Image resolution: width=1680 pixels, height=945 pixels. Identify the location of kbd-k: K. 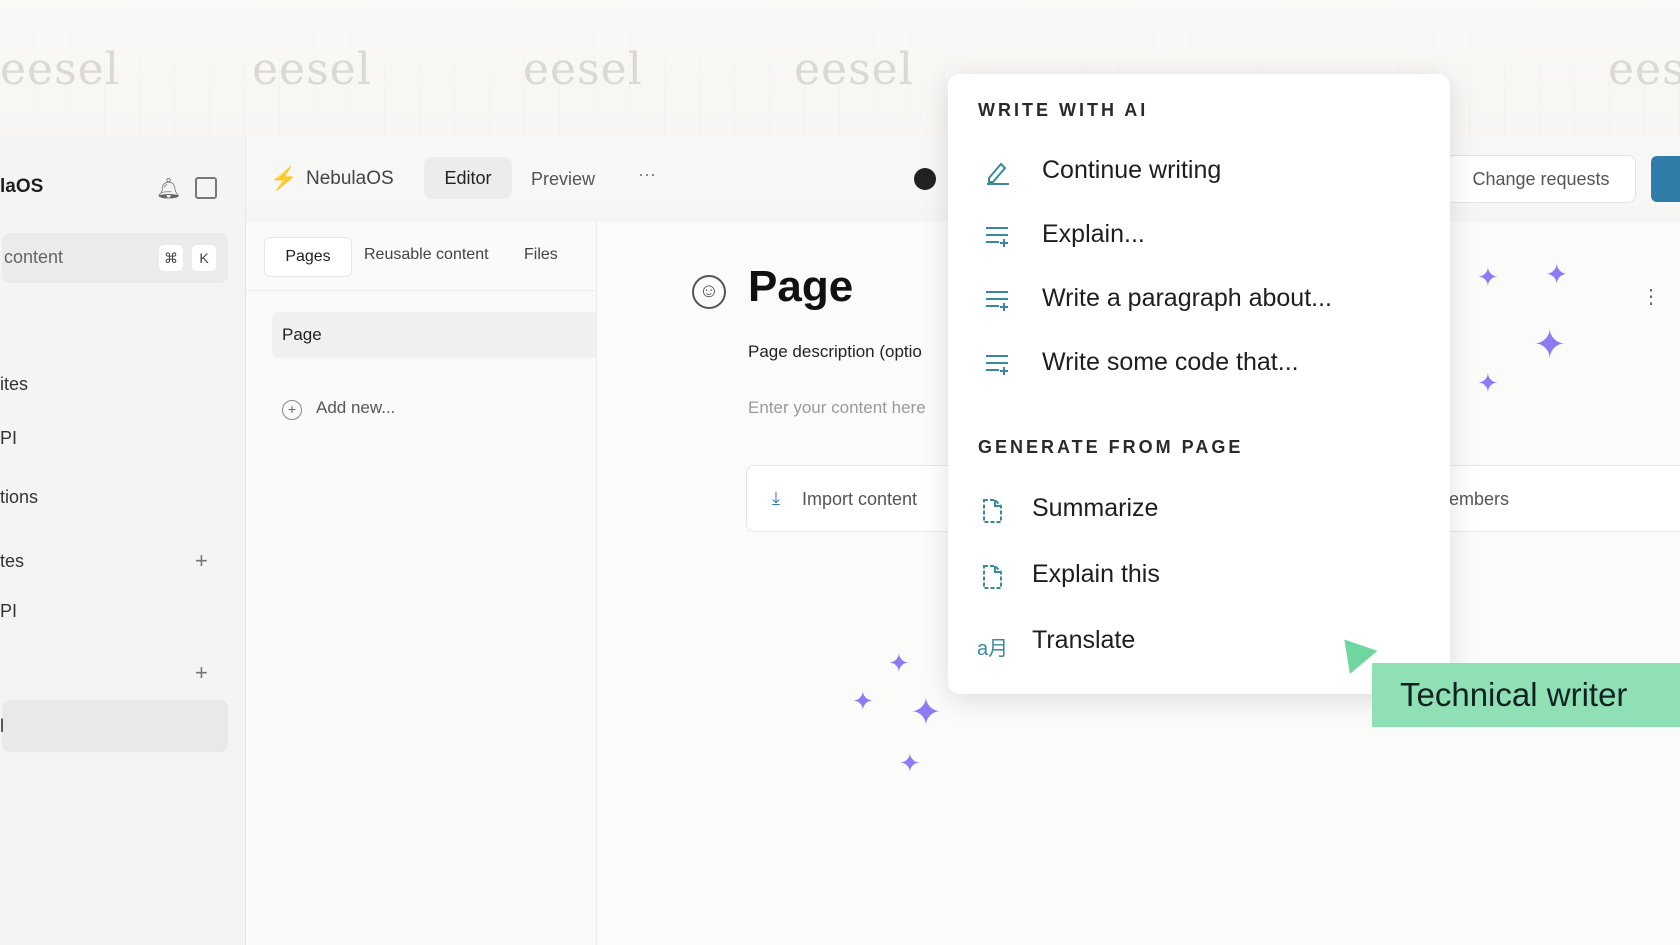
(204, 258).